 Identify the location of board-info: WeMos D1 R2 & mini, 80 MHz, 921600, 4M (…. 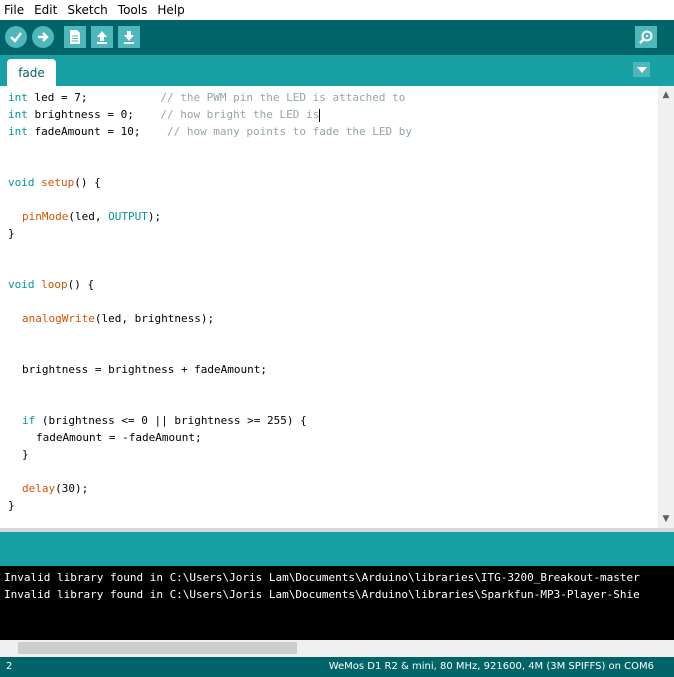
(491, 666).